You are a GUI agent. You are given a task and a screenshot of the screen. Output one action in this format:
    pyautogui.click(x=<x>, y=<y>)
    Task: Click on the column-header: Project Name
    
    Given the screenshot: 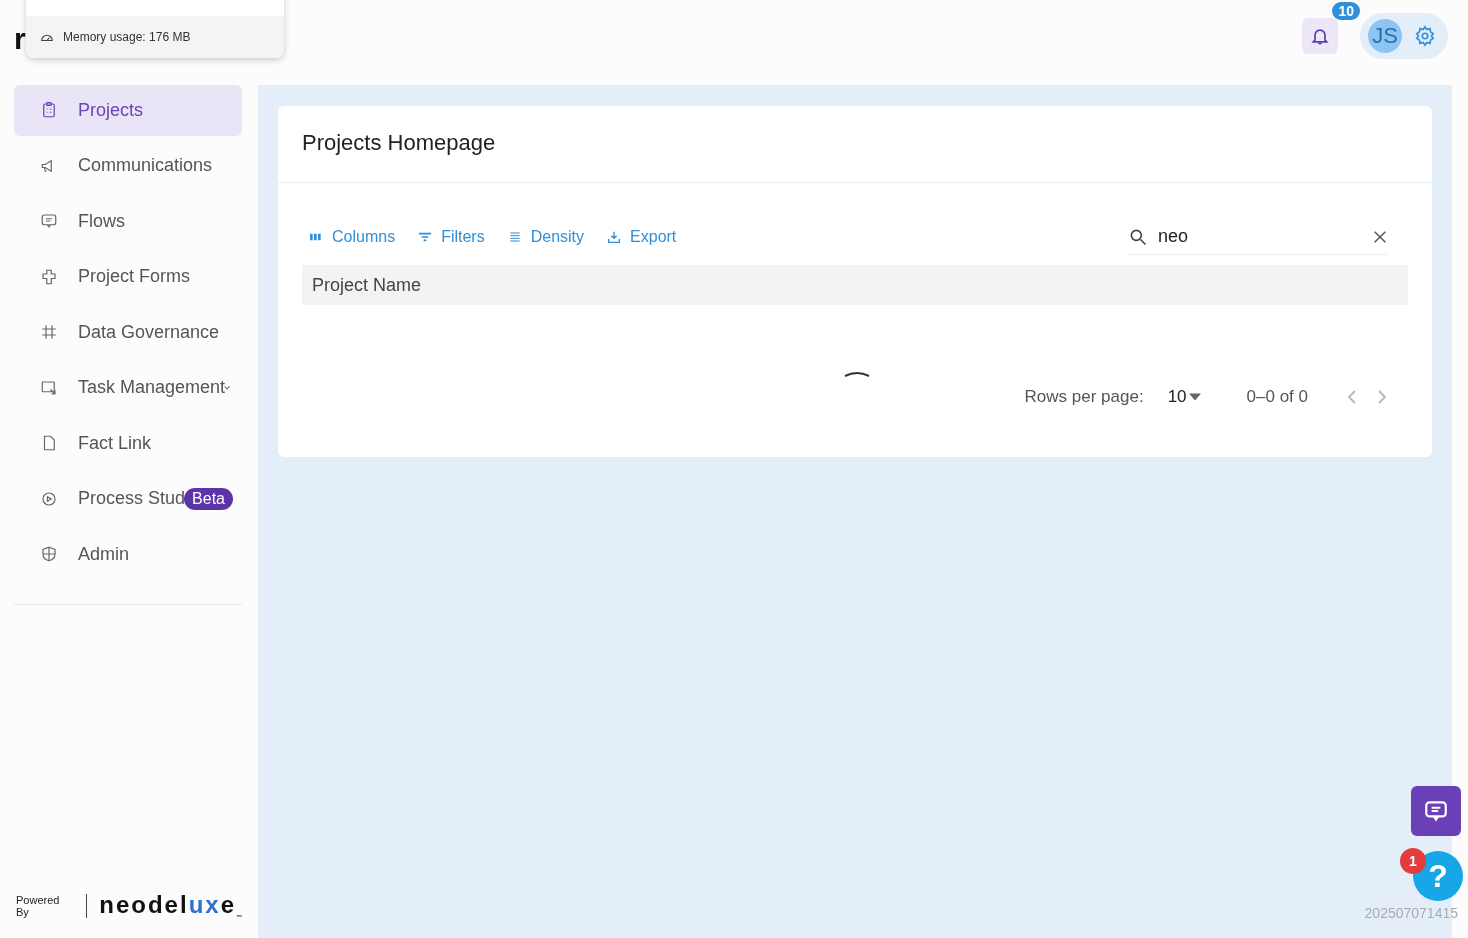 What is the action you would take?
    pyautogui.click(x=367, y=285)
    